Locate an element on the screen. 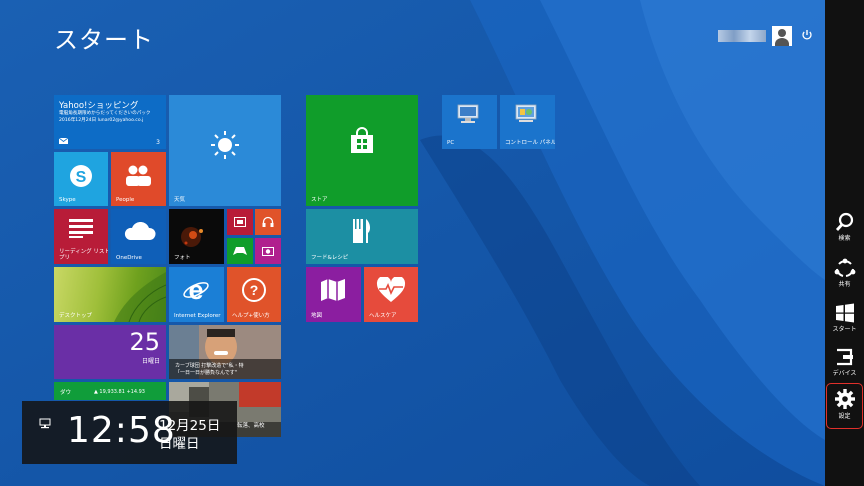  help-tile: ? ヘルプ+使い方 is located at coordinates (254, 294).